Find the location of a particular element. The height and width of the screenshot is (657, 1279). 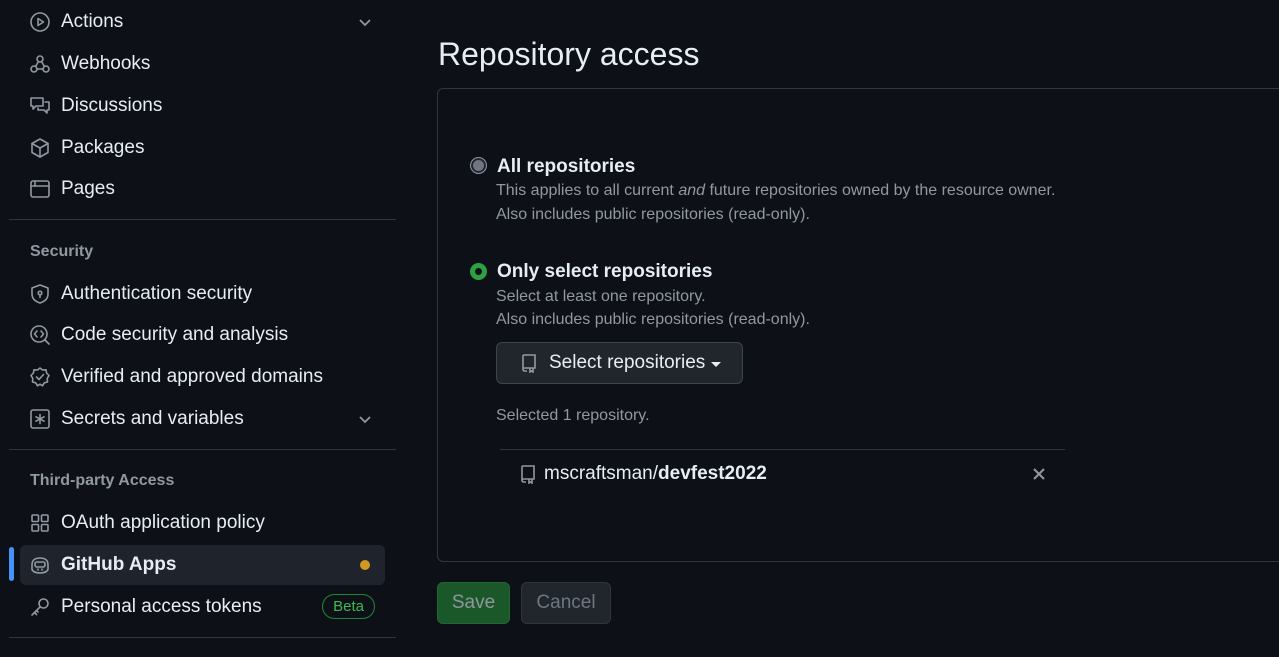

sidebar-item-label: Personal access tokens is located at coordinates (161, 606).